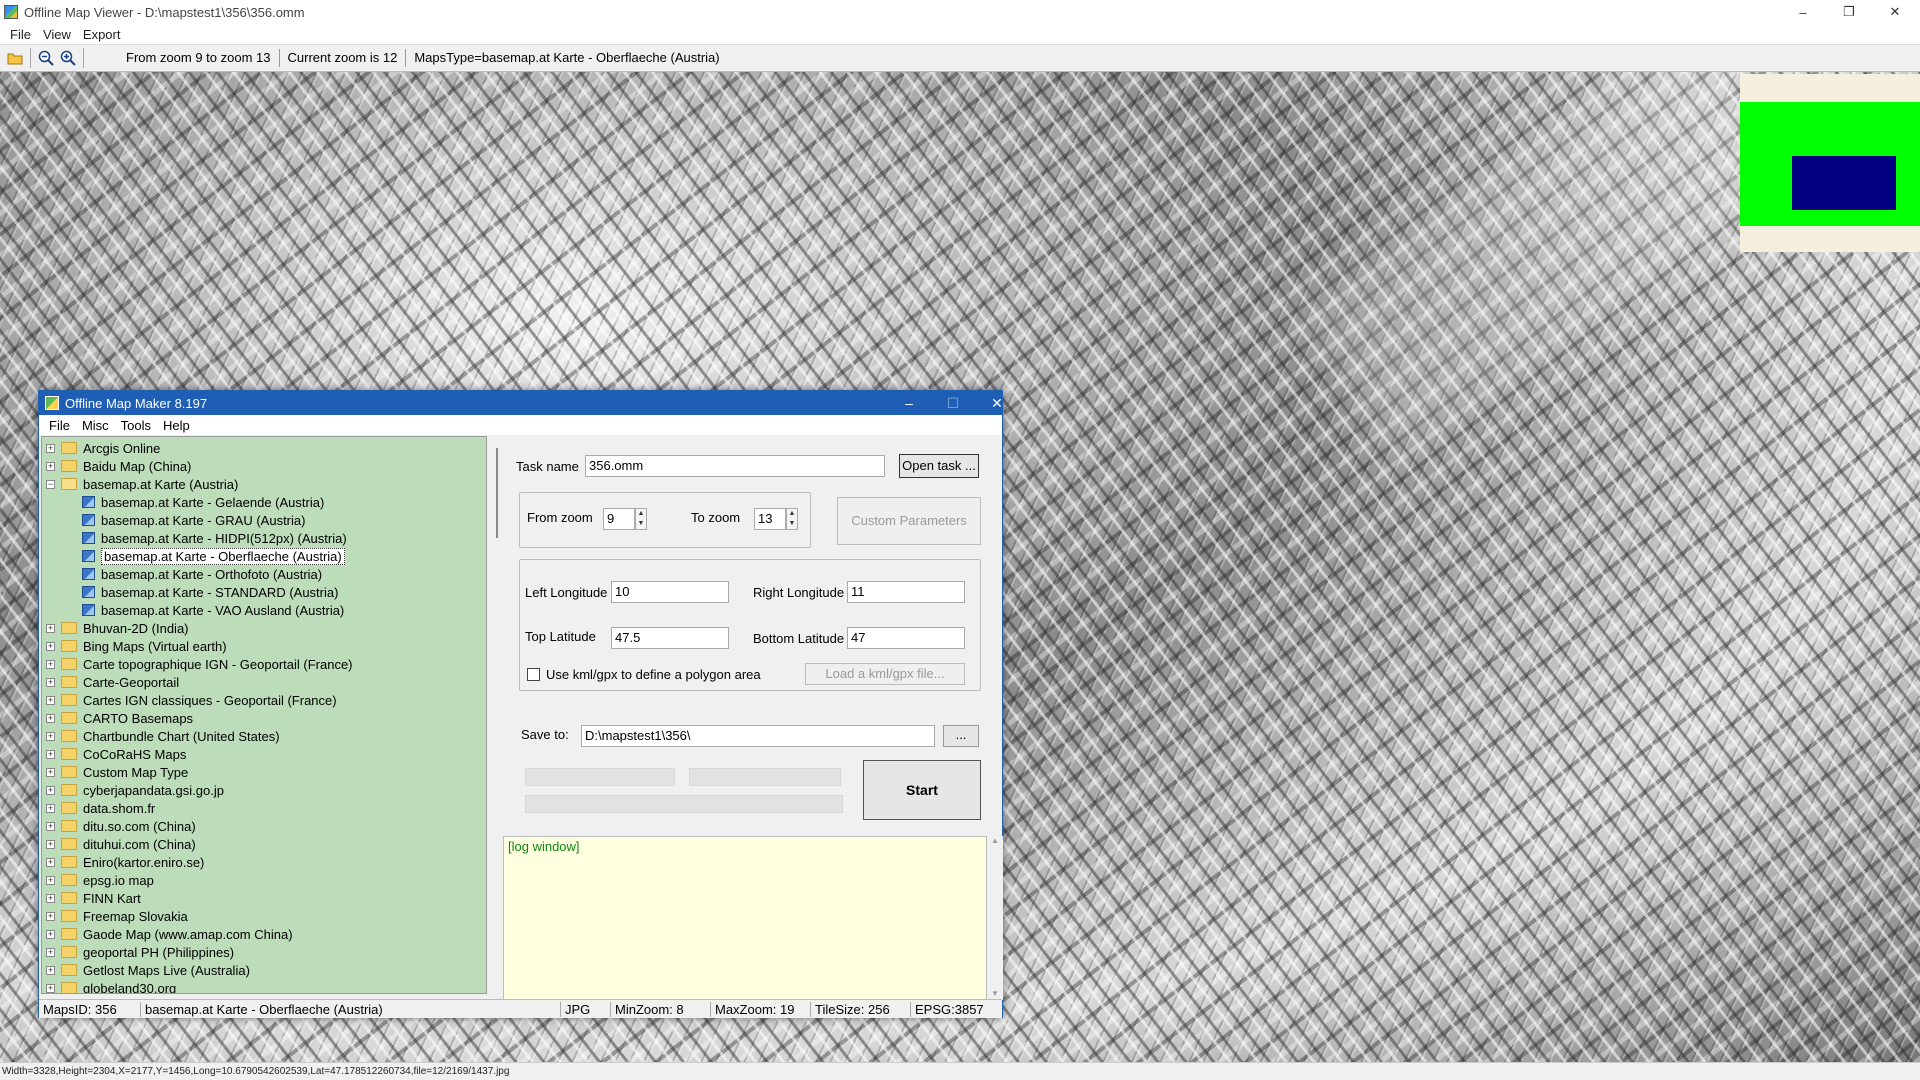 The width and height of the screenshot is (1920, 1080). Describe the element at coordinates (140, 484) in the screenshot. I see `tree-item: − basemap.at Karte (Austria)` at that location.